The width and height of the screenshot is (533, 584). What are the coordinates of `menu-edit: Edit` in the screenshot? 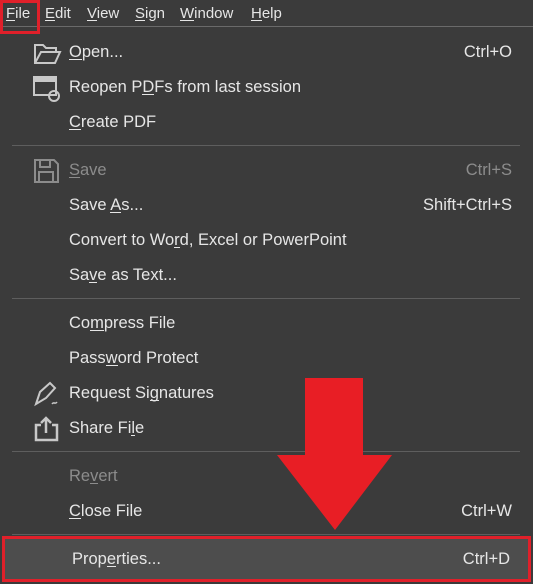 It's located at (58, 13).